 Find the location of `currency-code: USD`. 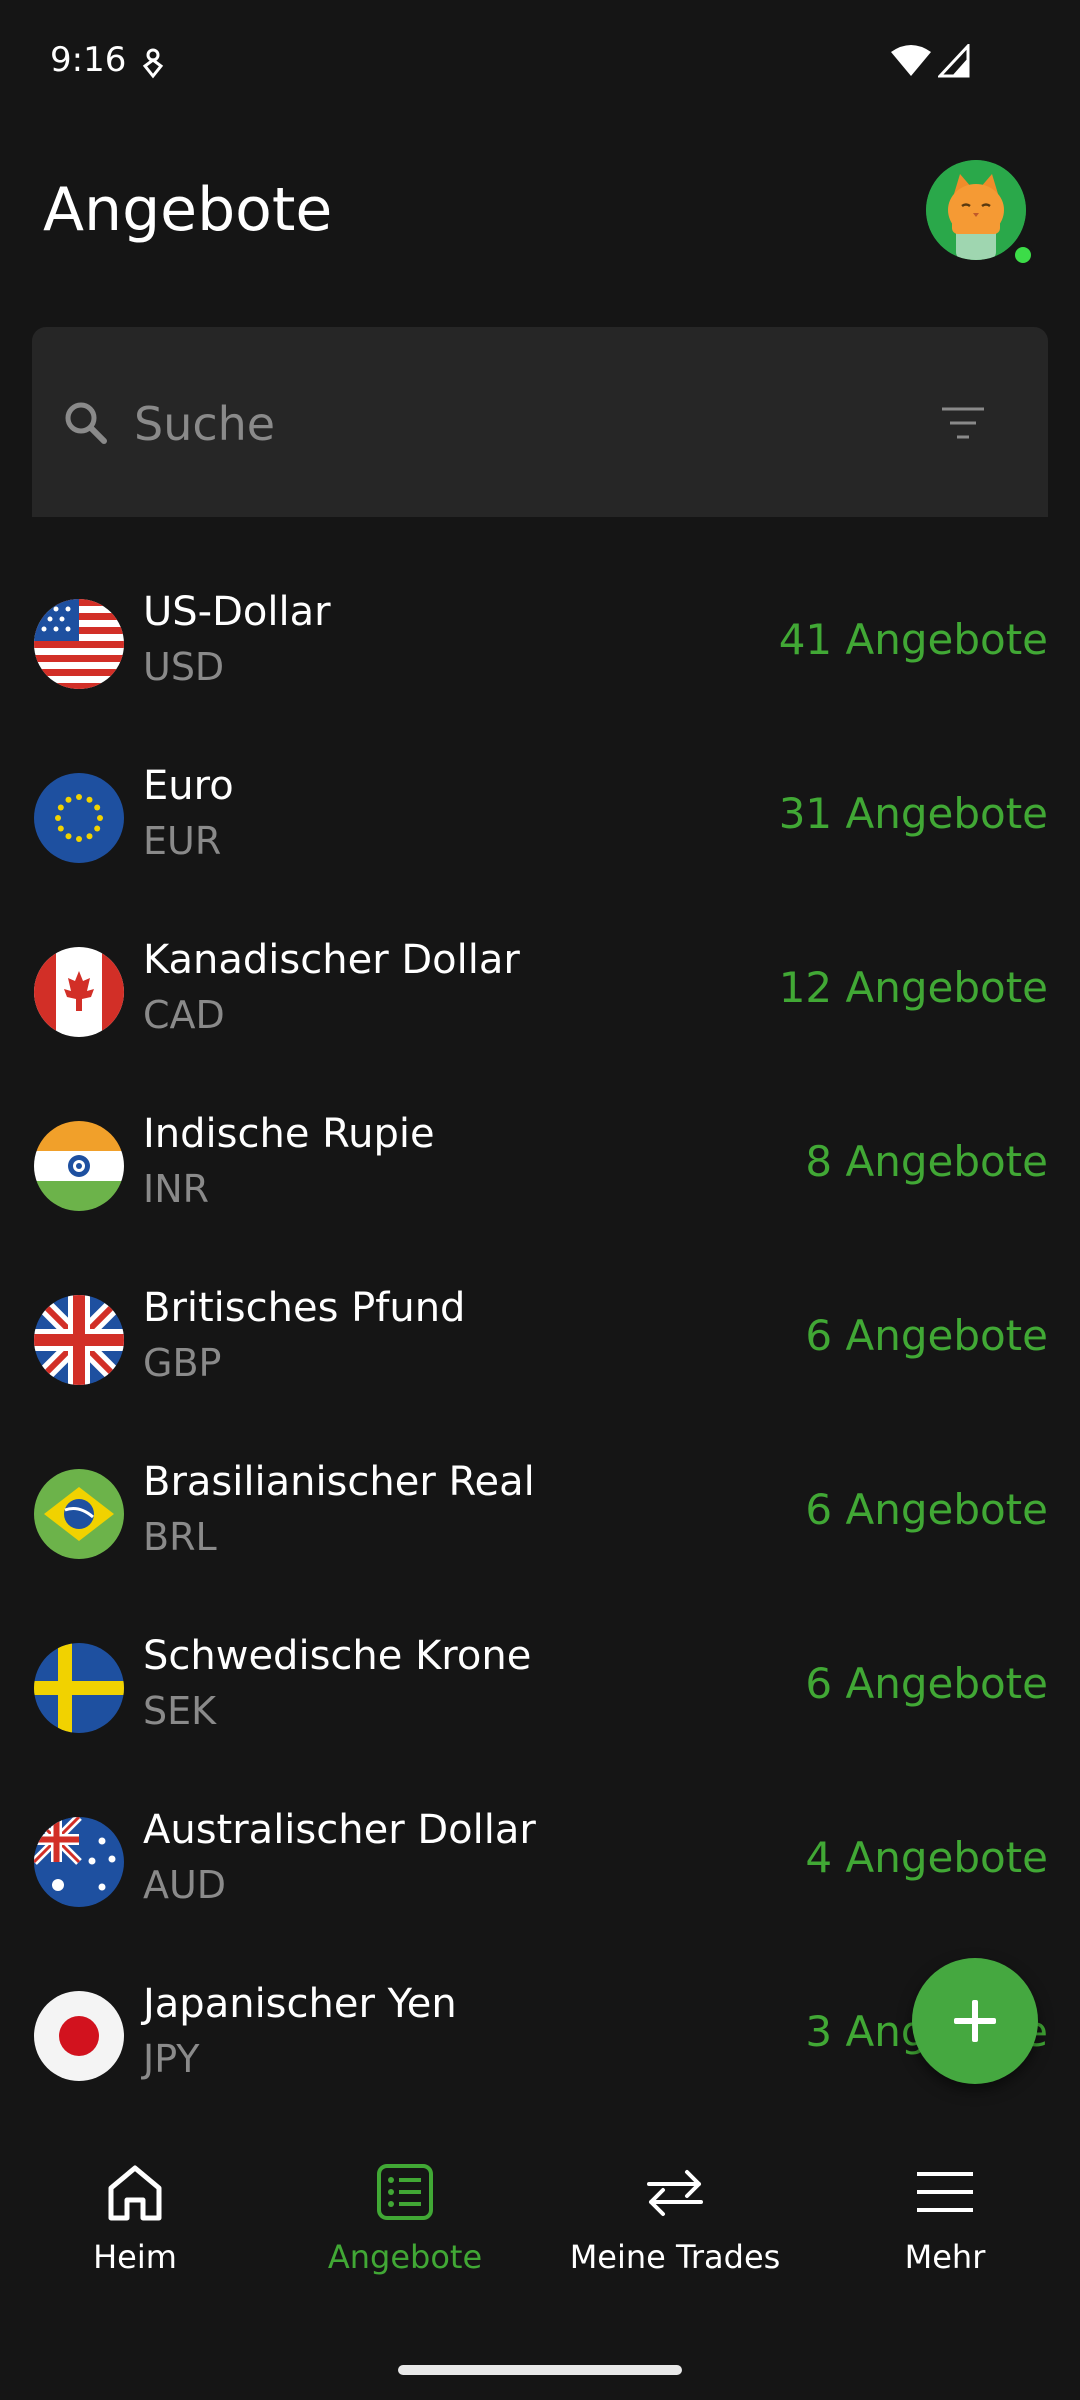

currency-code: USD is located at coordinates (184, 667).